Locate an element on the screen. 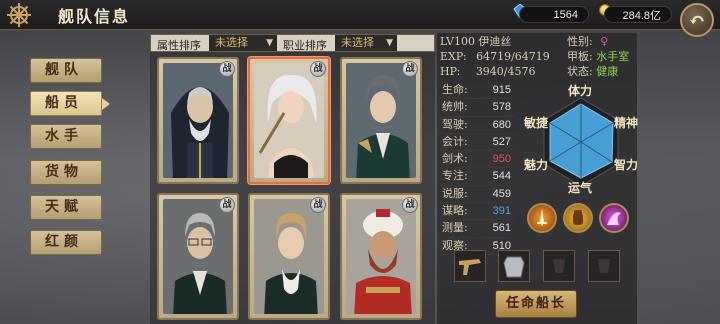  status-row: 状态: 健康 is located at coordinates (598, 71).